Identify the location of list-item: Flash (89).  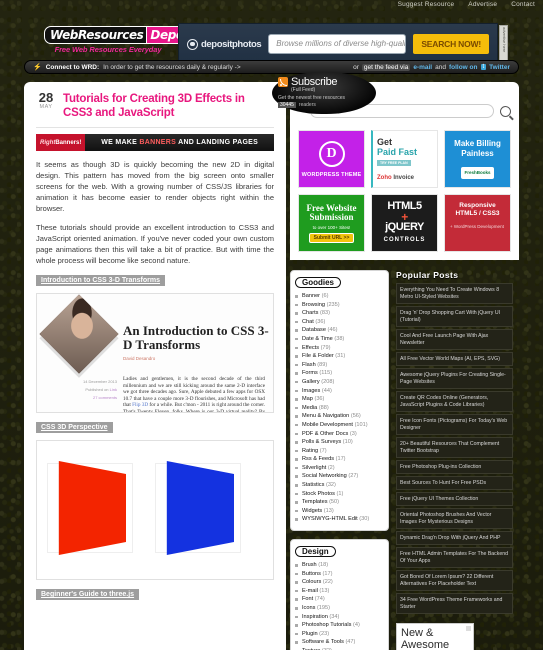
(339, 365).